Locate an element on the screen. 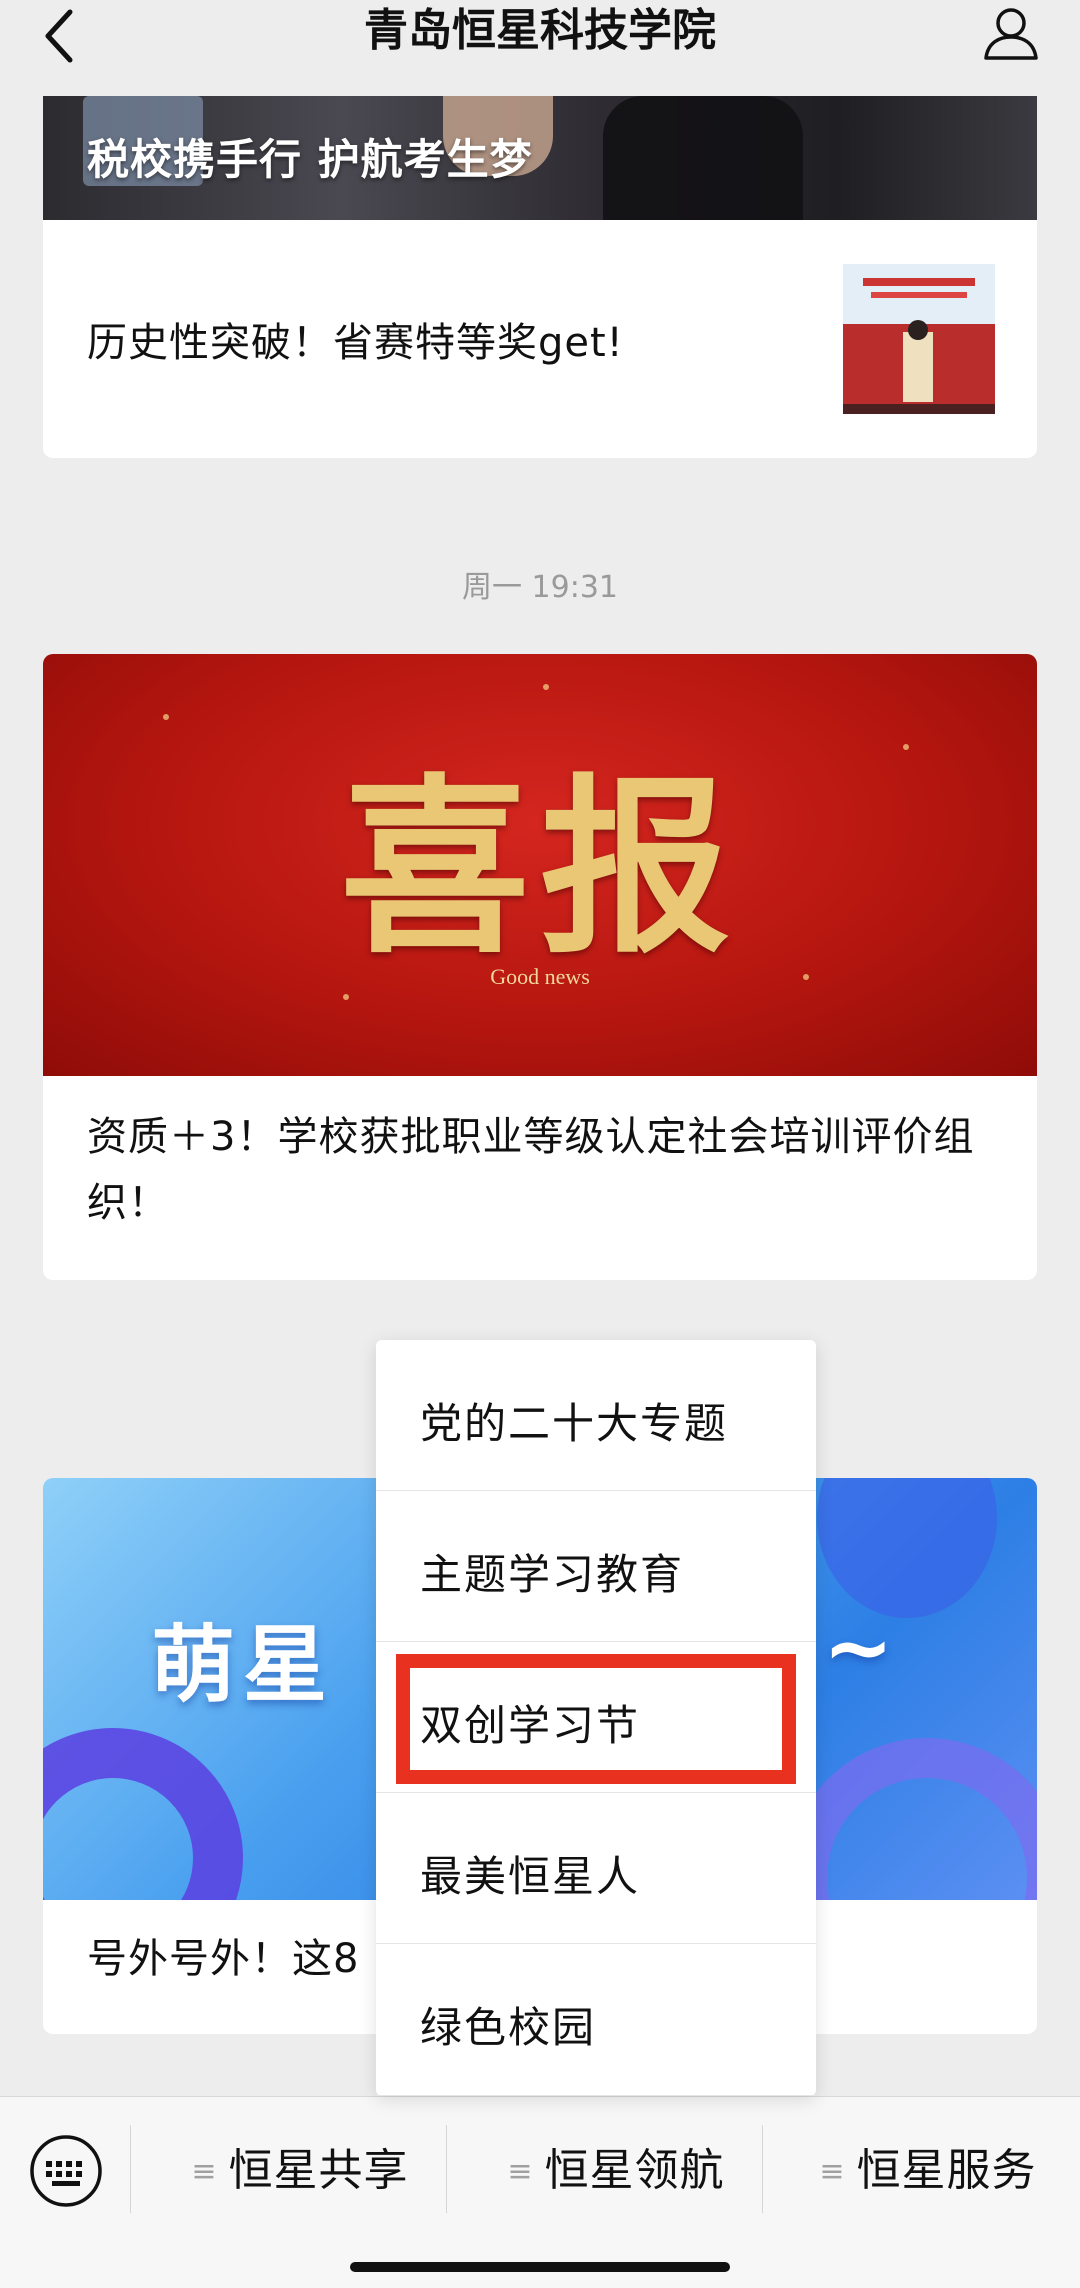 Image resolution: width=1080 pixels, height=2288 pixels. bottom-menu-item-lead: ≡ 恒星领航 is located at coordinates (616, 2171).